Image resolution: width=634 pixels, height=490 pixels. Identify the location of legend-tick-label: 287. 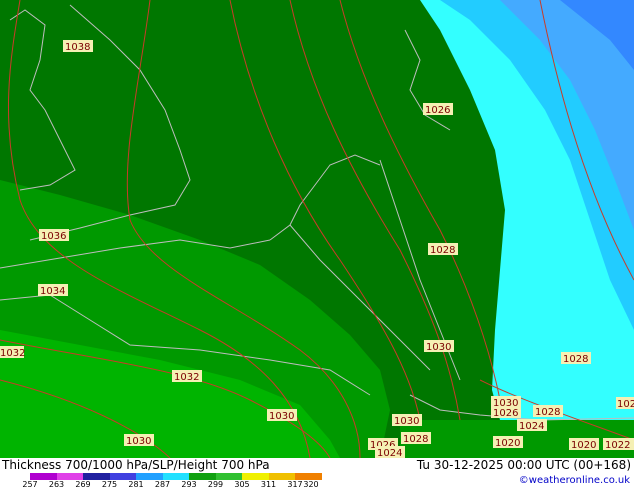
(162, 484).